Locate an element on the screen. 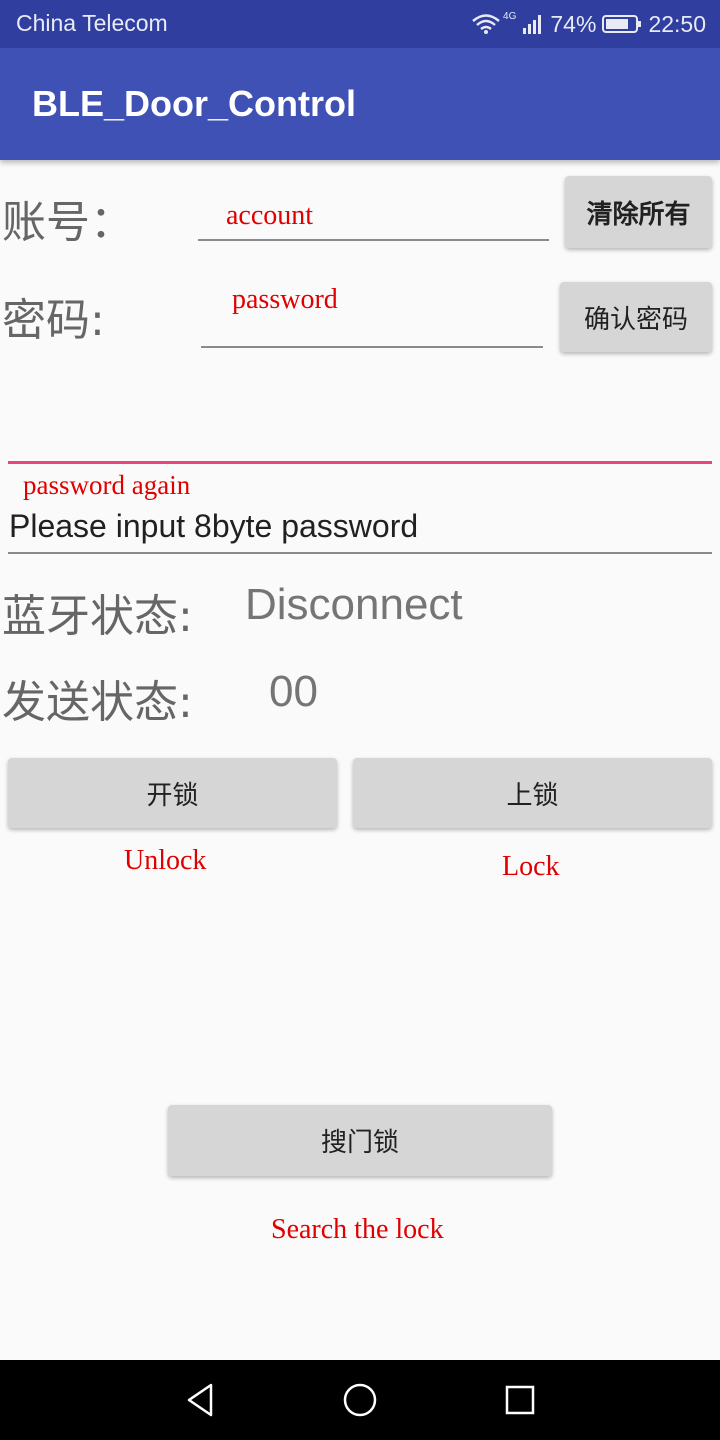 This screenshot has width=720, height=1440. network-type: 4G is located at coordinates (510, 16).